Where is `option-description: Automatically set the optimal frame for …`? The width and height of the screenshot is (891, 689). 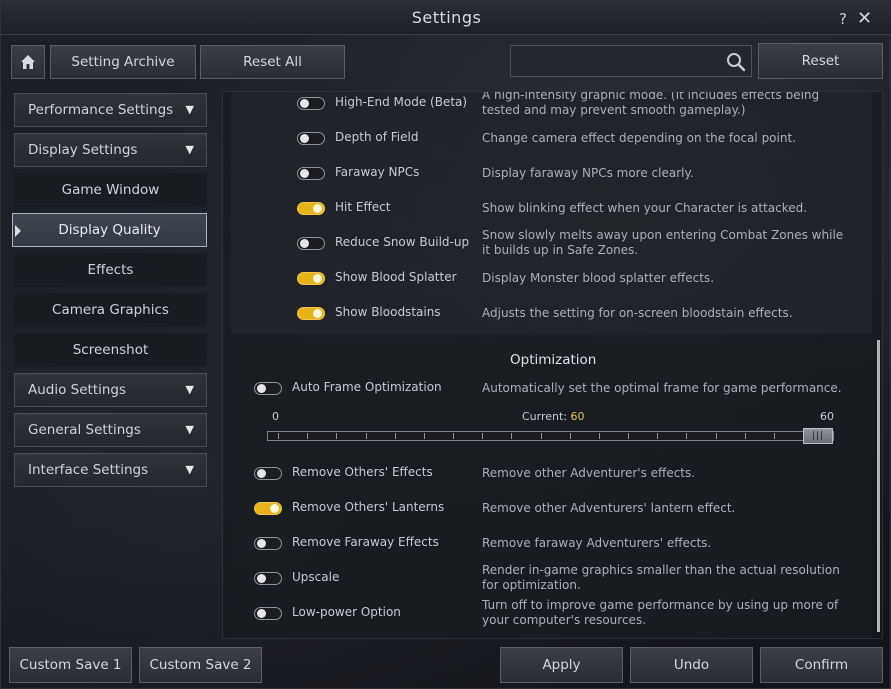
option-description: Automatically set the optimal frame for … is located at coordinates (662, 388).